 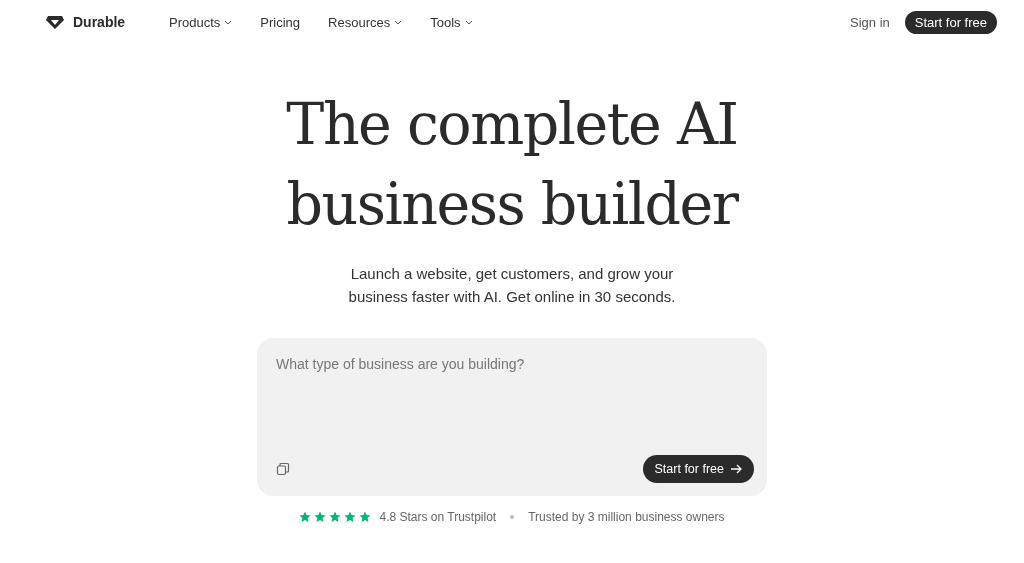 I want to click on rating-text: 4.8 Stars on Trustpilot, so click(x=438, y=517).